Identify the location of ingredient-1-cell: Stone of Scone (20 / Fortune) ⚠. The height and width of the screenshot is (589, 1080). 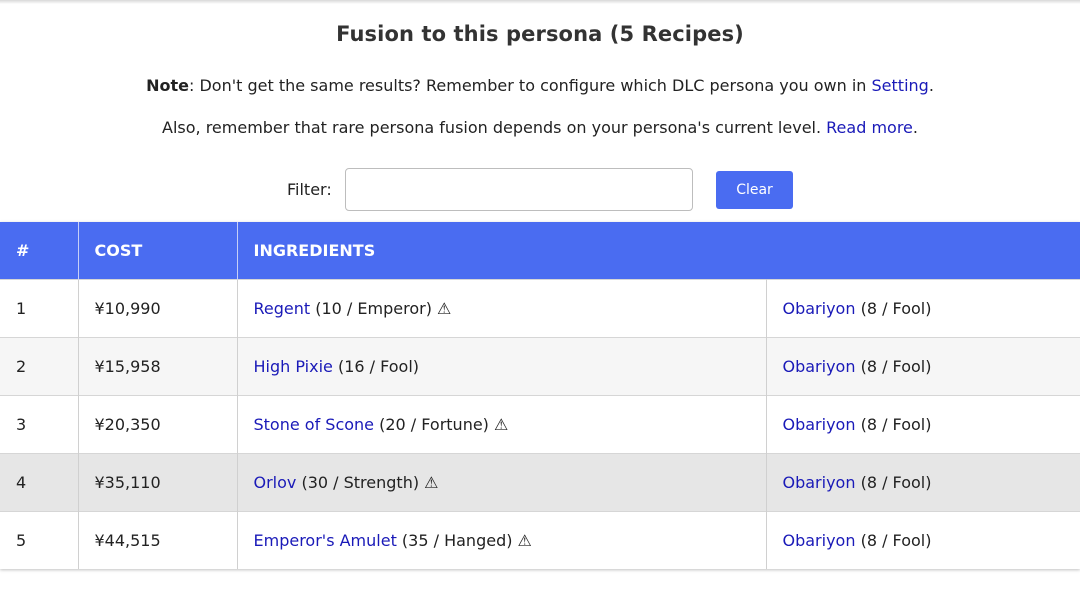
(502, 423).